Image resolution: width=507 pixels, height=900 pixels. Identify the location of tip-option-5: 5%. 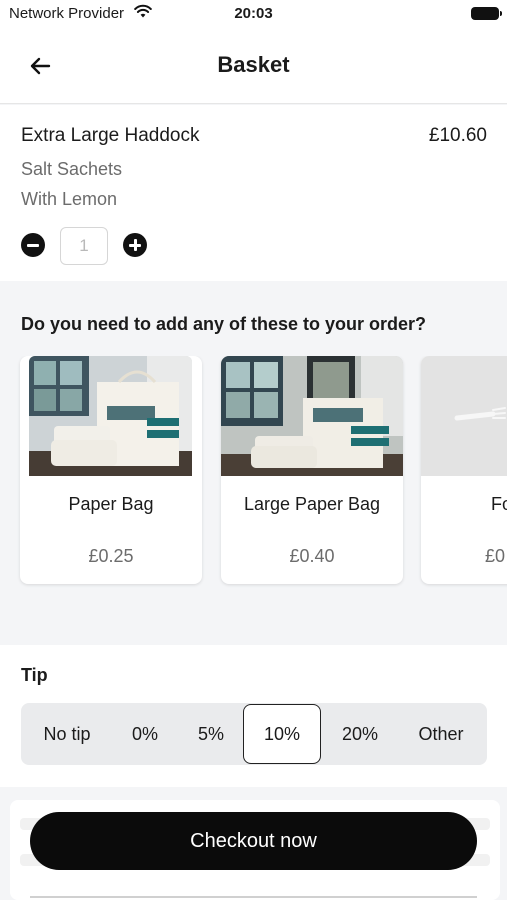
(211, 734).